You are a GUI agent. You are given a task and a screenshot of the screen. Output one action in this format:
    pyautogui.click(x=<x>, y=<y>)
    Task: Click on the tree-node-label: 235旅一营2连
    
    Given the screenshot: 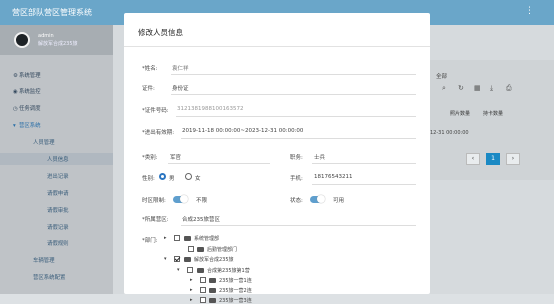 What is the action you would take?
    pyautogui.click(x=235, y=290)
    